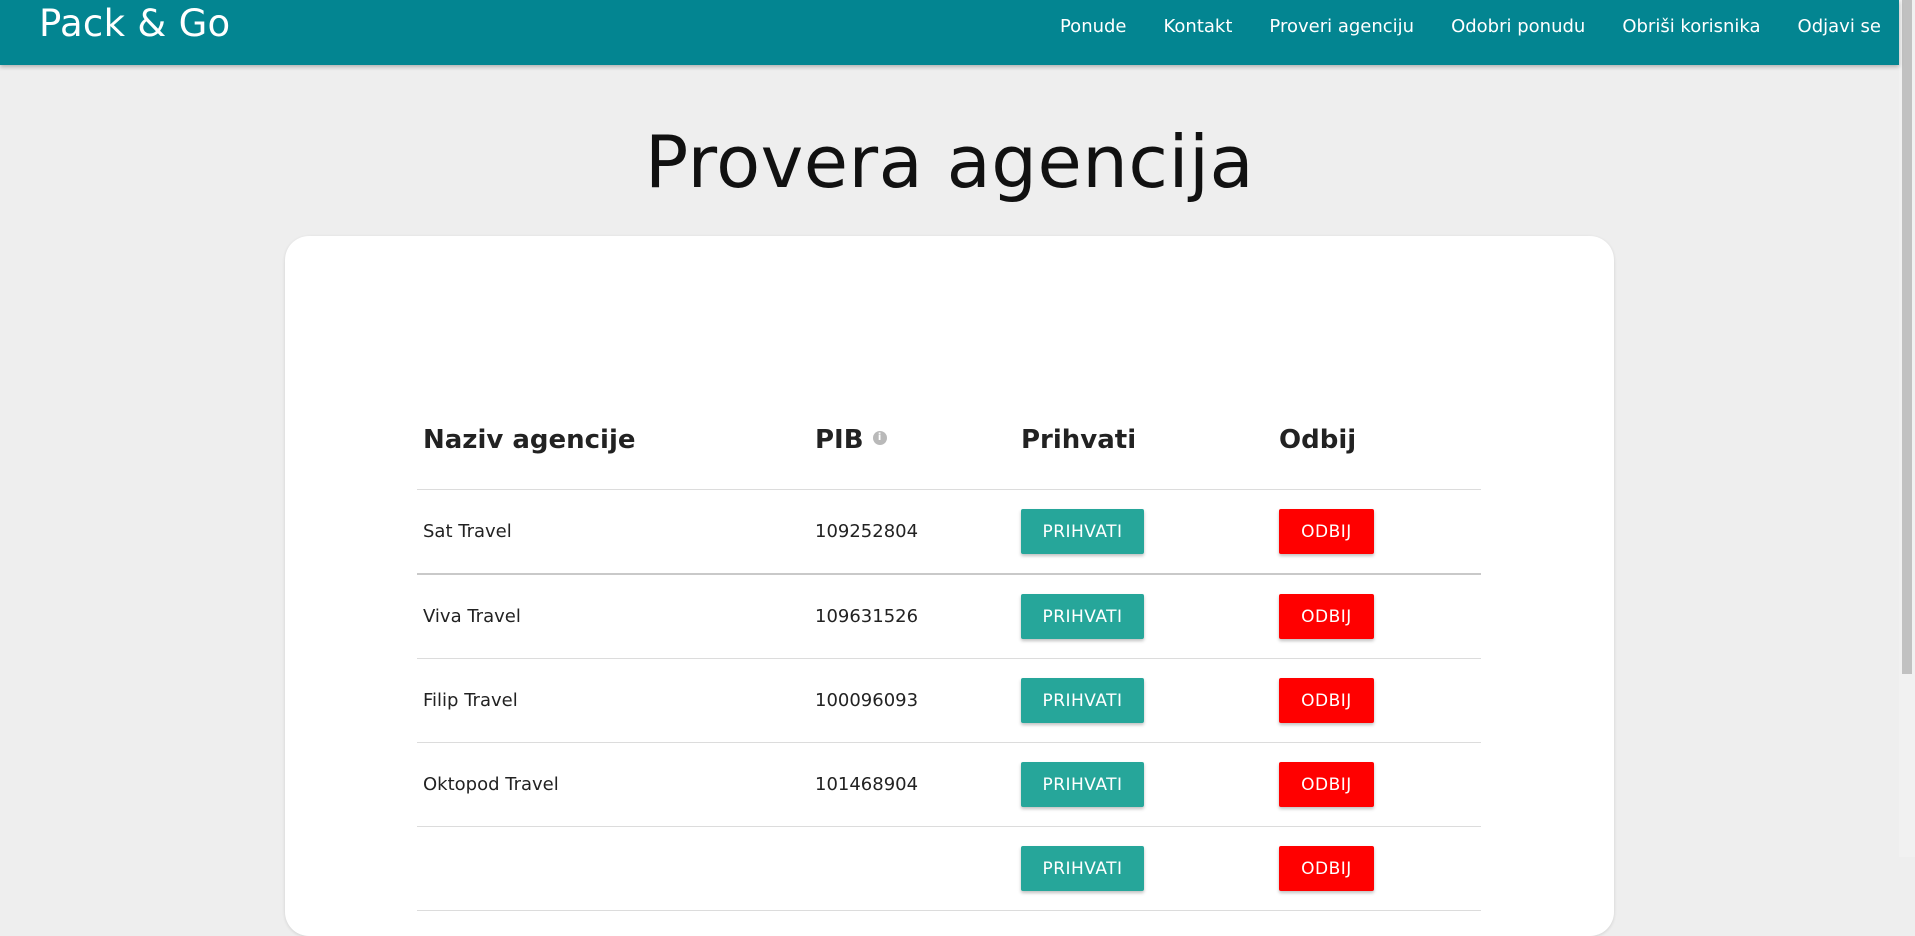 The image size is (1915, 936). I want to click on nav-item-kontakt: Kontakt, so click(1198, 26).